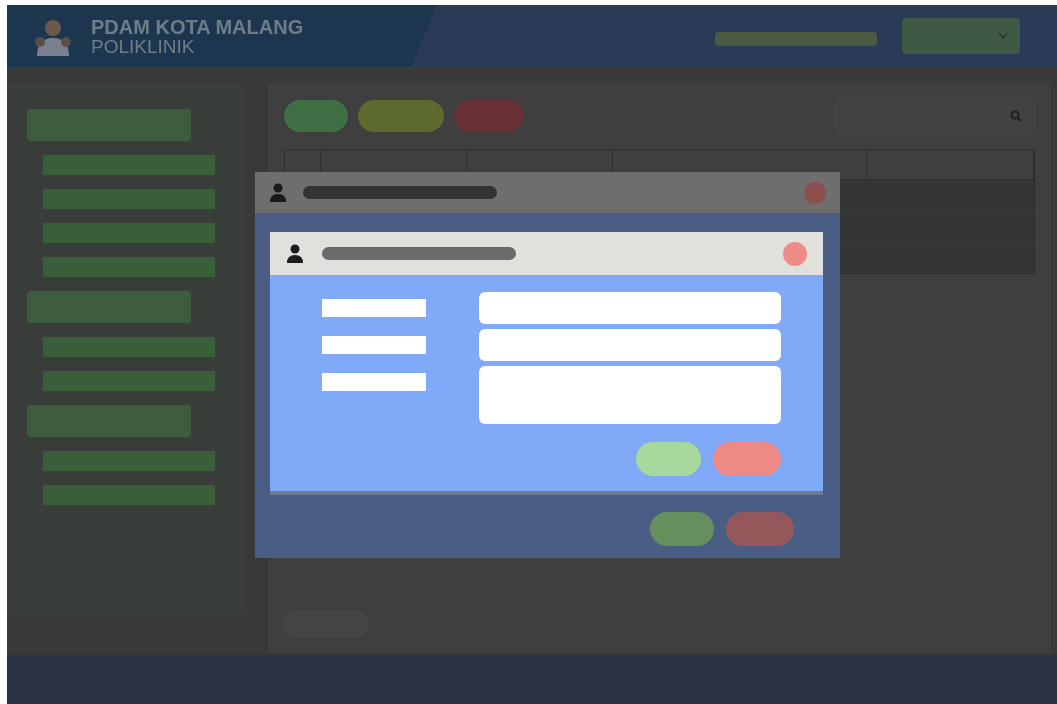 Image resolution: width=1057 pixels, height=704 pixels. What do you see at coordinates (143, 46) in the screenshot?
I see `app-subtitle: POLIKLINIK` at bounding box center [143, 46].